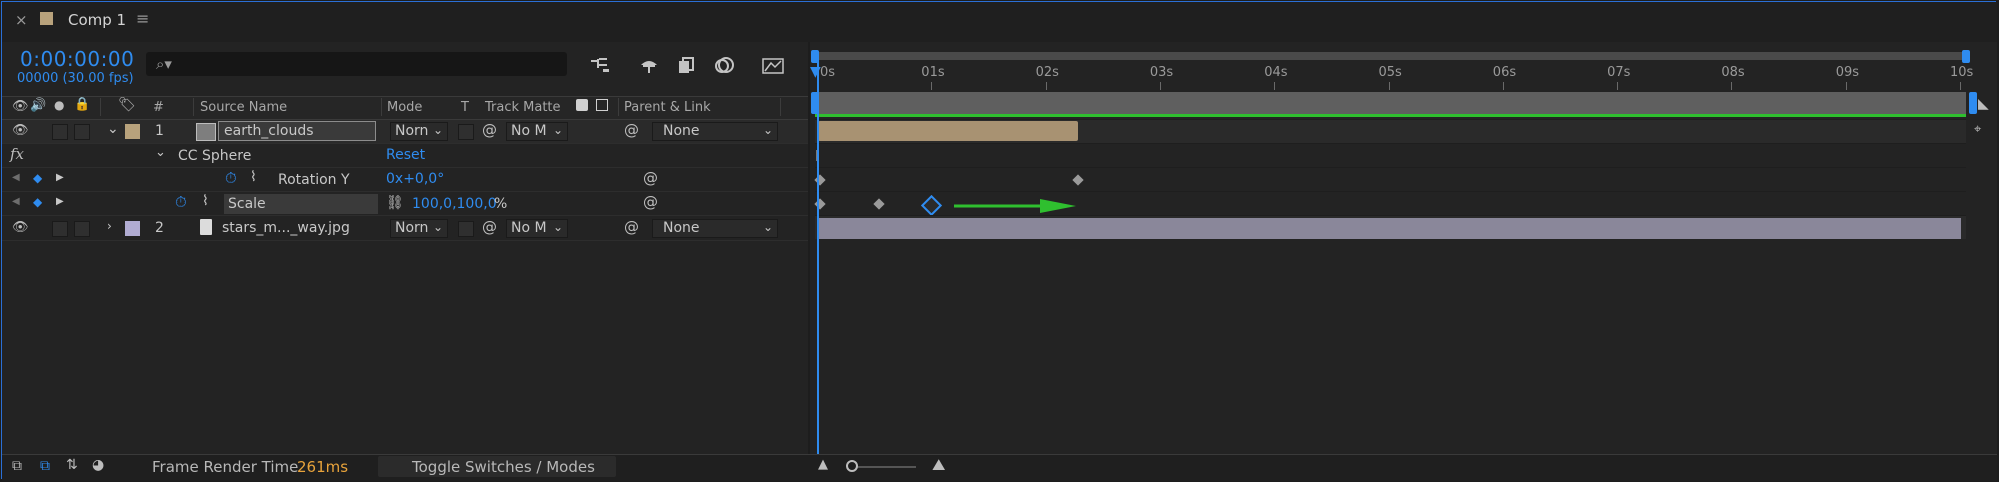  Describe the element at coordinates (465, 107) in the screenshot. I see `column-t: T` at that location.